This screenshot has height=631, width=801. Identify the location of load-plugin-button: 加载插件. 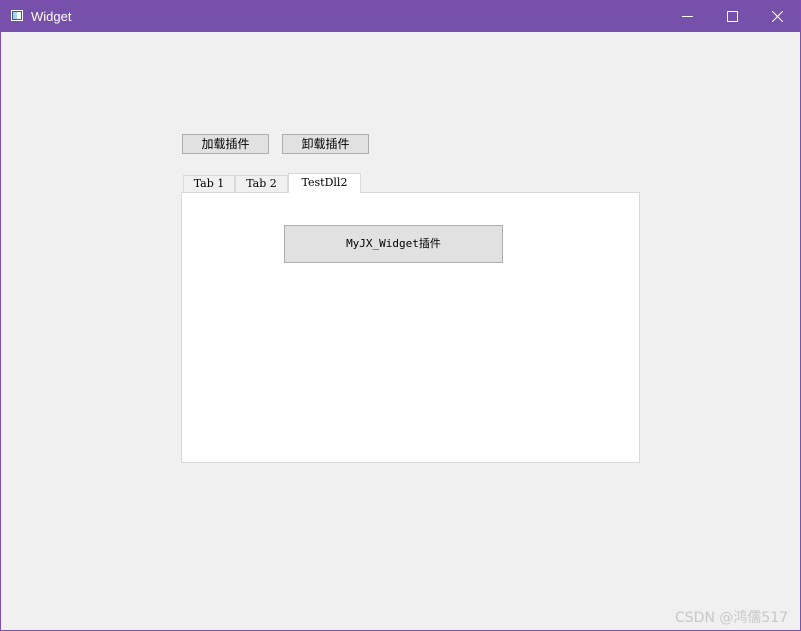
(225, 144).